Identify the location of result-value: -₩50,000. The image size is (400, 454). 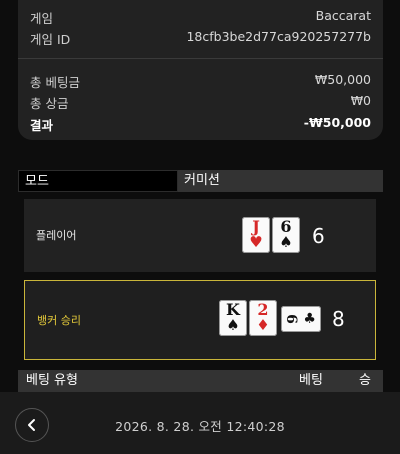
(337, 122).